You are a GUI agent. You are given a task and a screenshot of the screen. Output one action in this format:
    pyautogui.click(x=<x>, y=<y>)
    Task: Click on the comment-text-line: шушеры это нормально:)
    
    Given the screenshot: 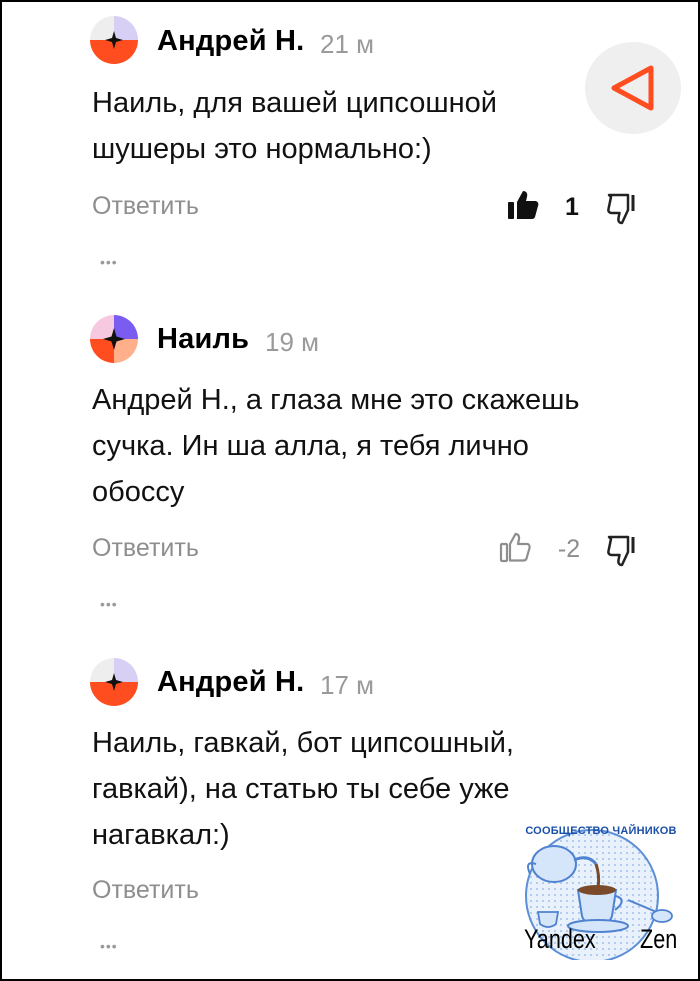 What is the action you would take?
    pyautogui.click(x=262, y=149)
    